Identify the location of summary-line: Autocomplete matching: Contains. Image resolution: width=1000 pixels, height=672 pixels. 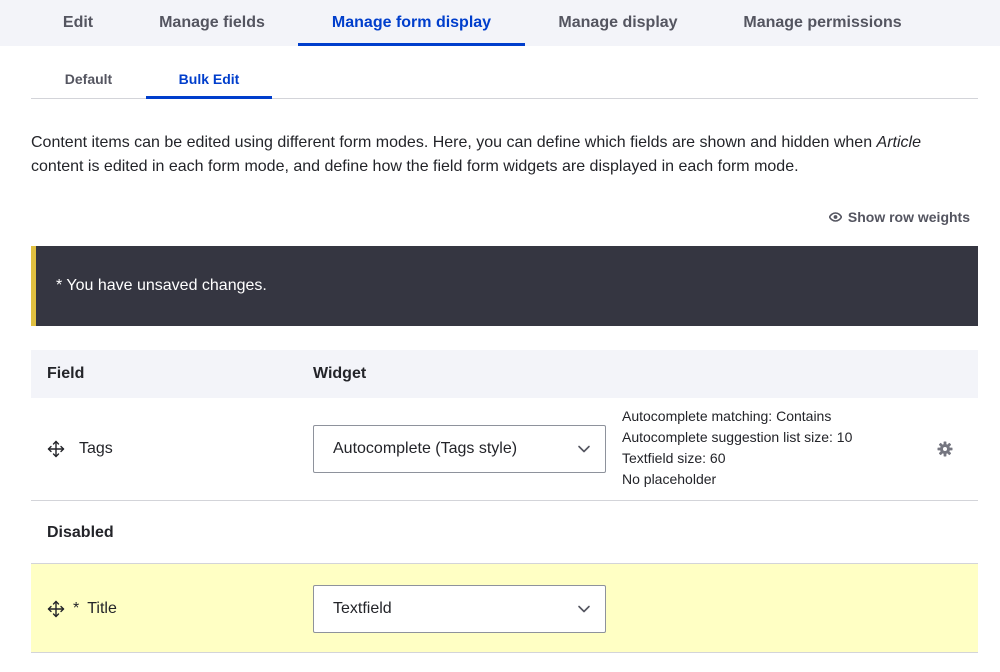
(727, 416).